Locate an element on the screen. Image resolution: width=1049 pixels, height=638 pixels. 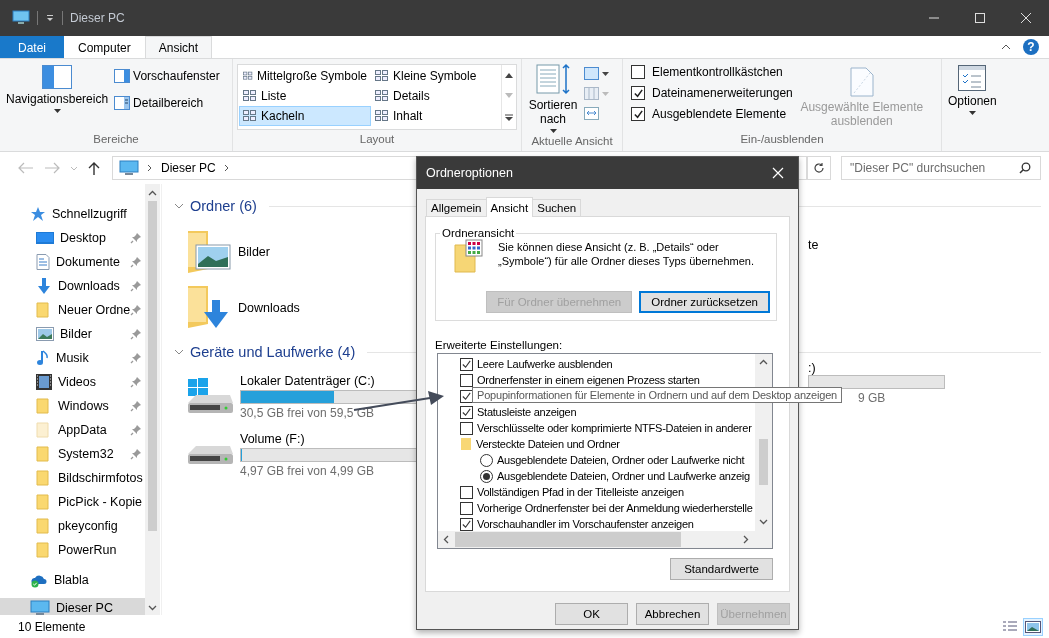
group-label: Bereiche is located at coordinates (116, 140).